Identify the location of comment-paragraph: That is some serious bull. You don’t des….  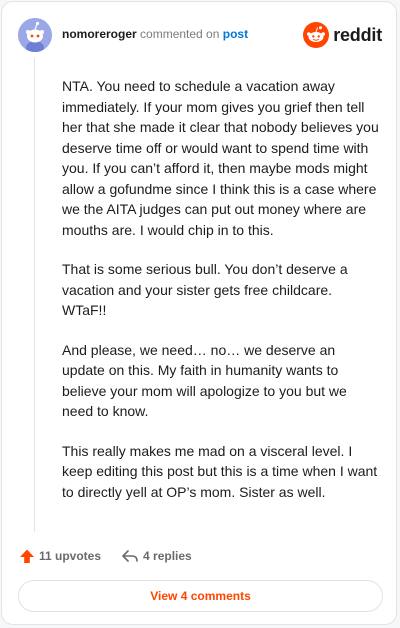
(205, 289).